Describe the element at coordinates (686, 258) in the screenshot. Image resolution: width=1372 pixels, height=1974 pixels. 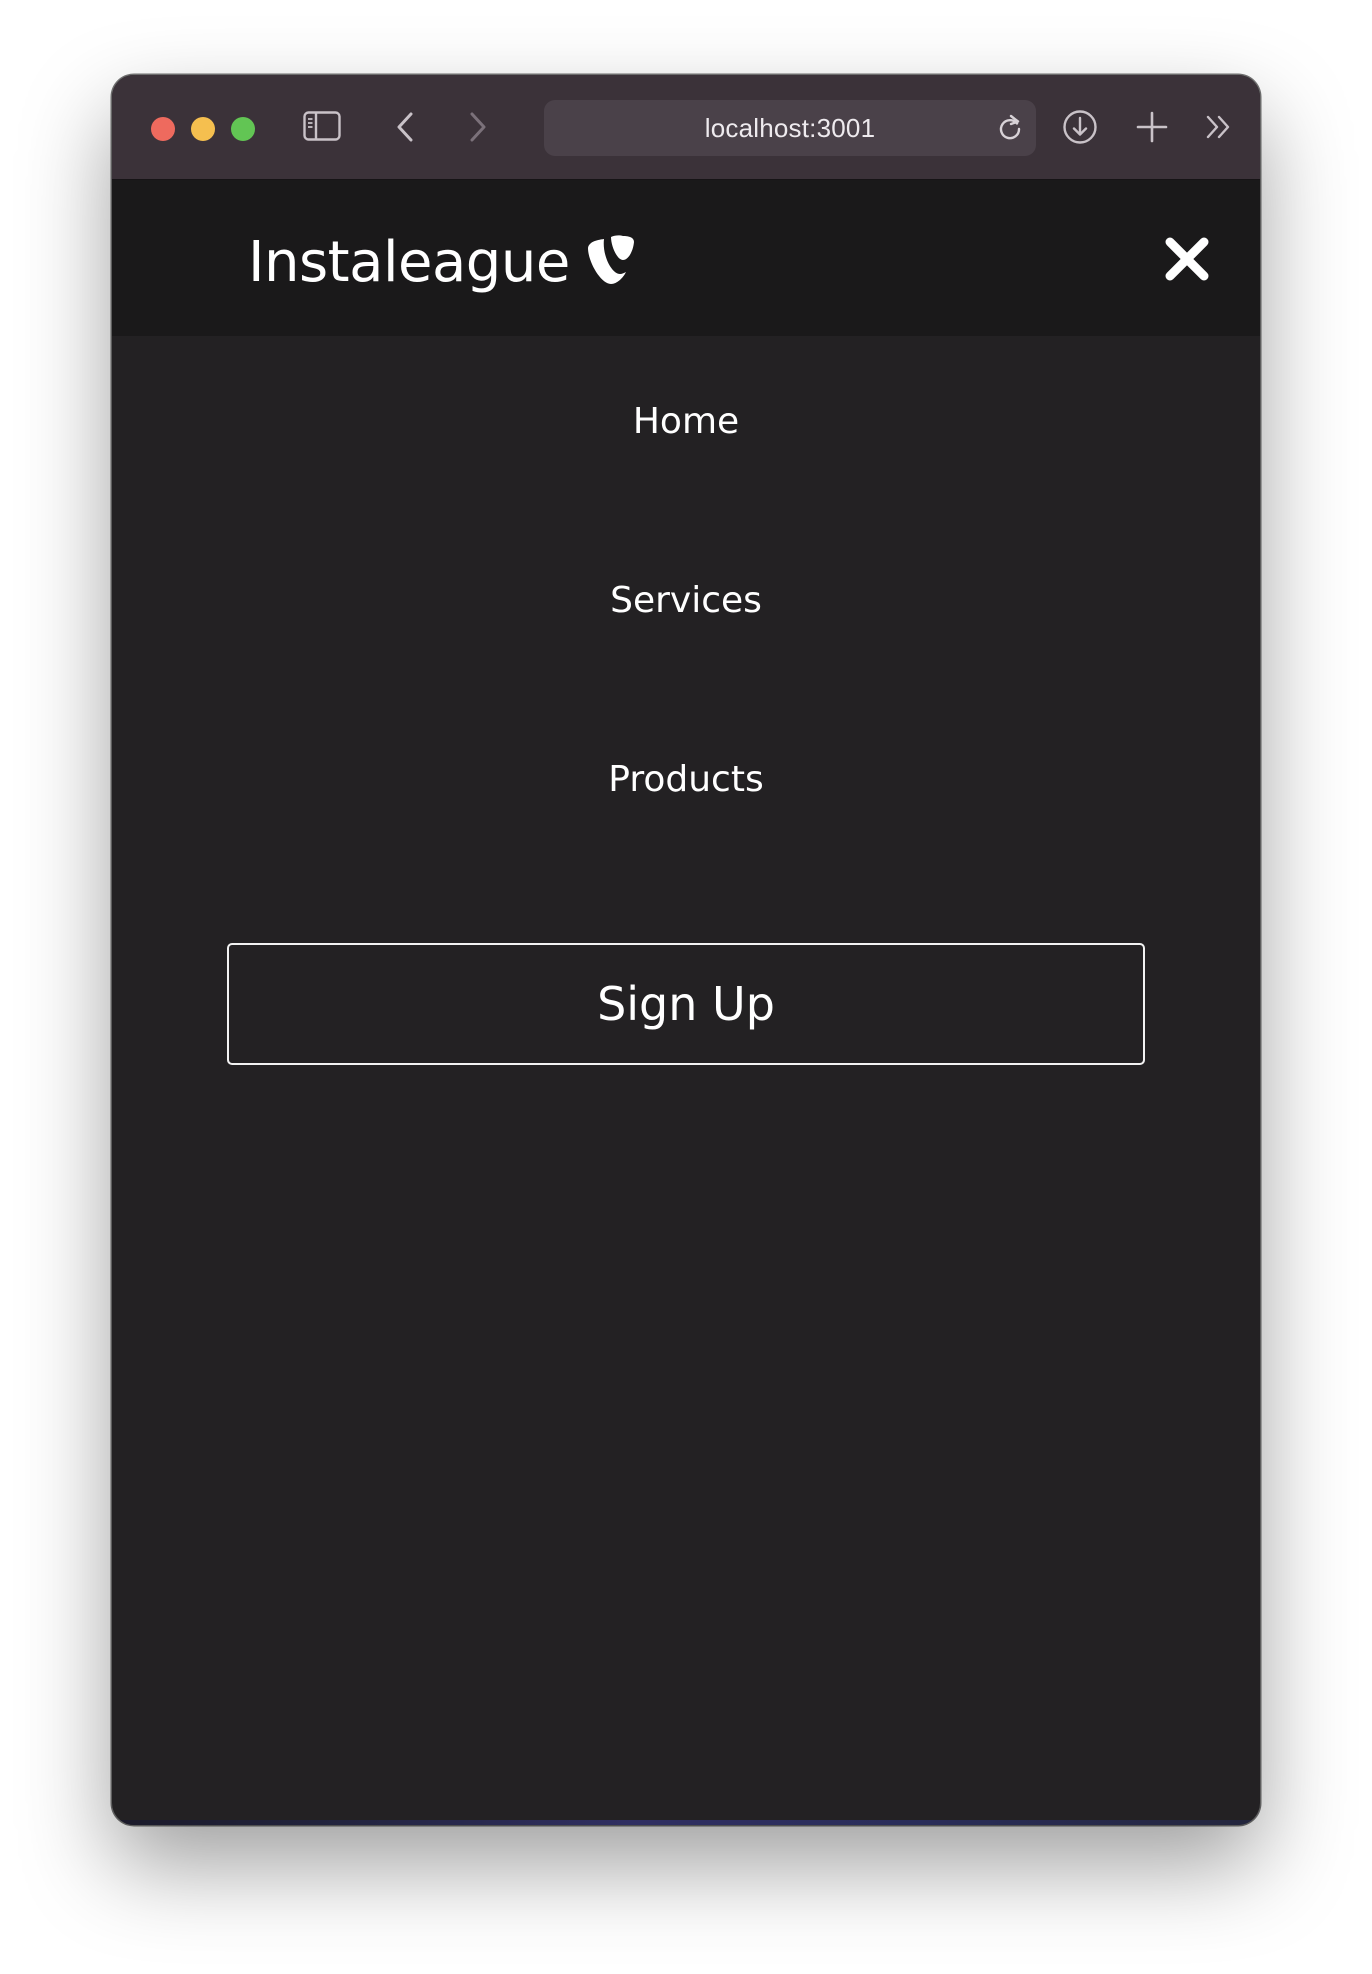
I see `site-navbar: Instaleague` at that location.